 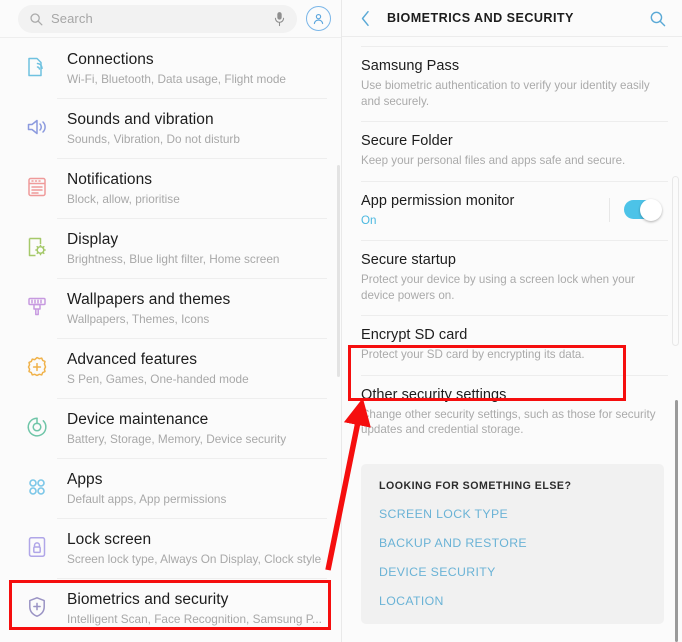 I want to click on sidebar-item-title: Wallpapers and themes, so click(x=149, y=299).